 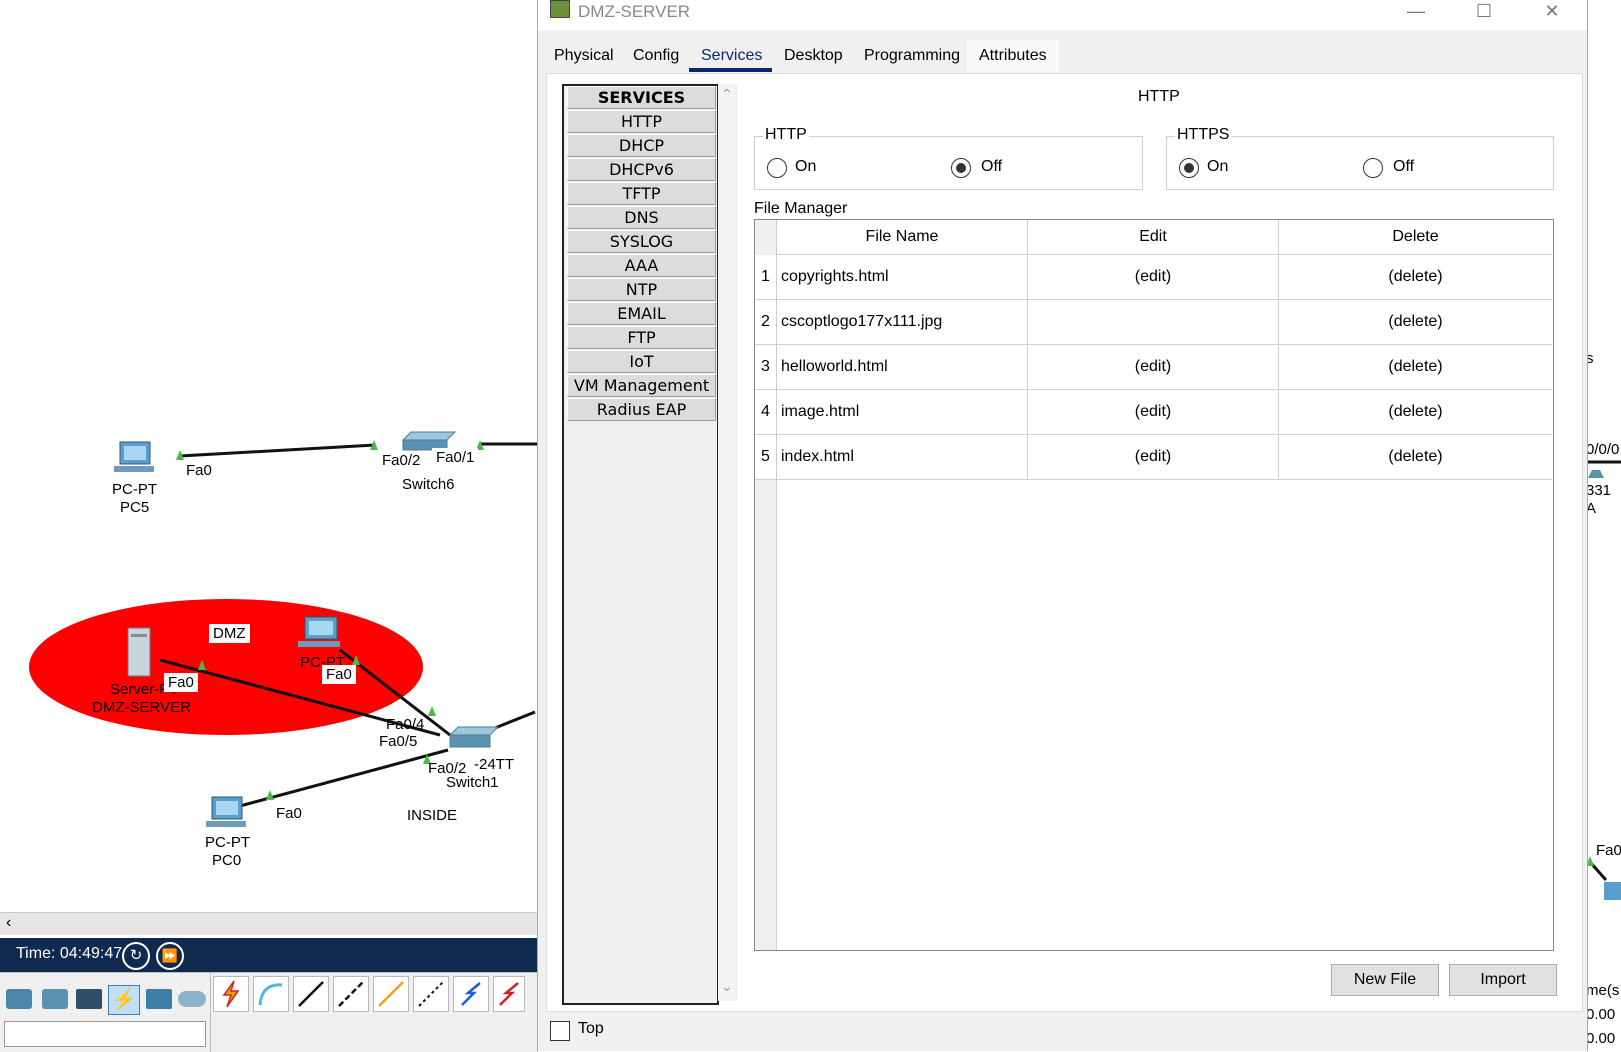 I want to click on service-item-syslog: SYSLOG, so click(x=641, y=241).